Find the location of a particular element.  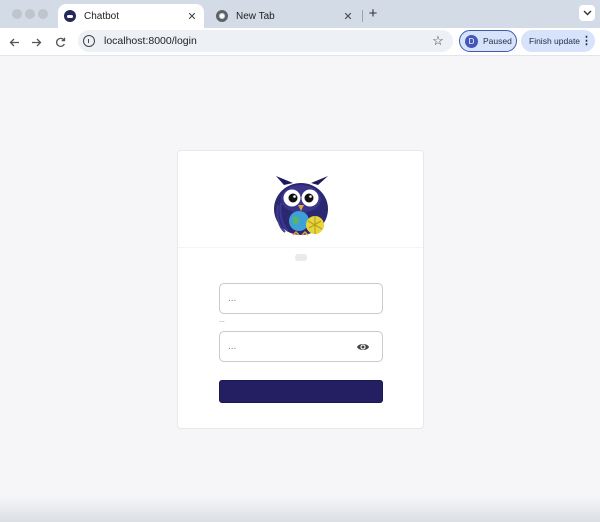

address-bar: localhost:8000/login ☆ is located at coordinates (265, 41).